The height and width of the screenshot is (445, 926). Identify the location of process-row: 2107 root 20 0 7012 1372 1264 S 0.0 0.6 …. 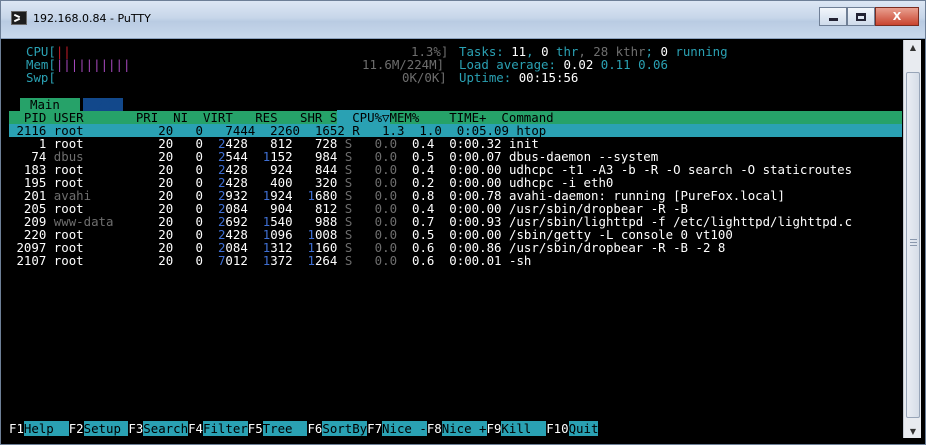
(455, 260).